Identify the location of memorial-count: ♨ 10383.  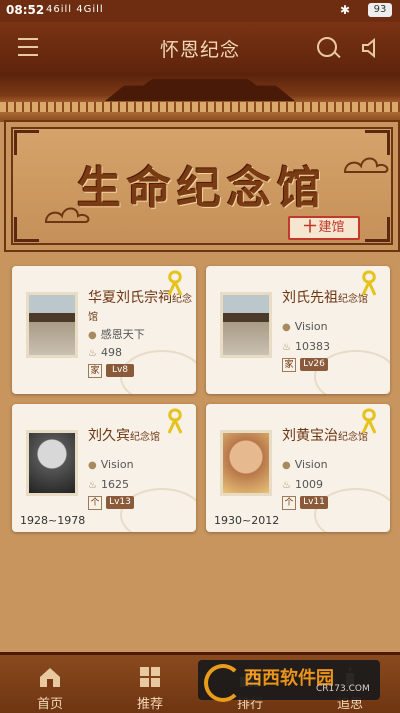
(306, 346).